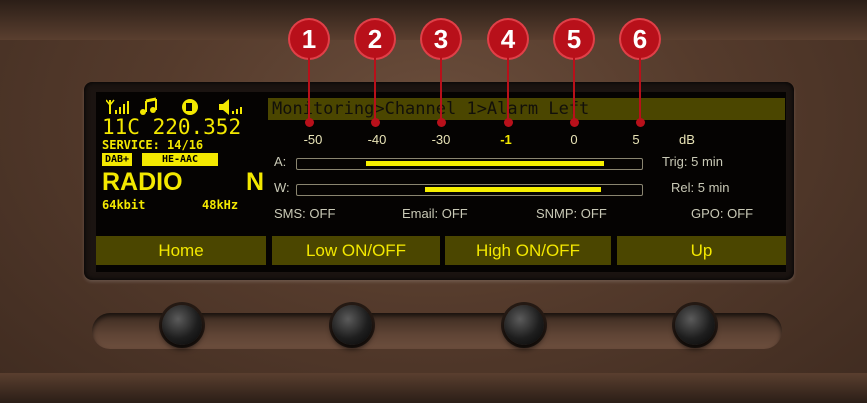 This screenshot has width=867, height=403. I want to click on callout-6-dot, so click(640, 122).